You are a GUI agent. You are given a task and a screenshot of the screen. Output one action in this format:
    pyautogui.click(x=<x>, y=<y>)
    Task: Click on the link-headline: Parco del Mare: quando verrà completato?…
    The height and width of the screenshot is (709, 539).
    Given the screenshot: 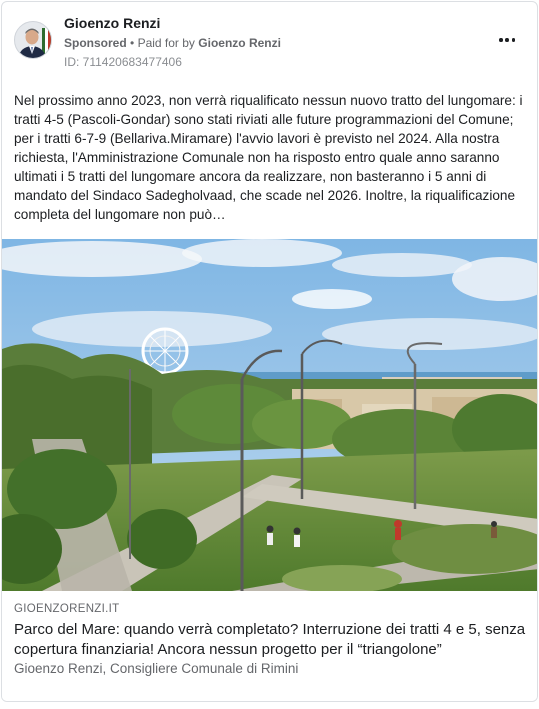 What is the action you would take?
    pyautogui.click(x=270, y=640)
    